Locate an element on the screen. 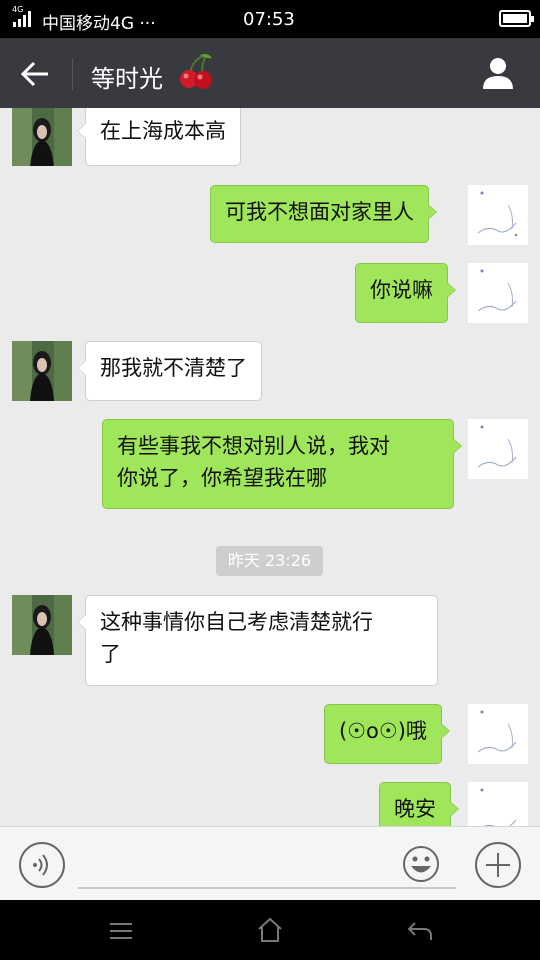 Image resolution: width=540 pixels, height=960 pixels. home-icon is located at coordinates (270, 930).